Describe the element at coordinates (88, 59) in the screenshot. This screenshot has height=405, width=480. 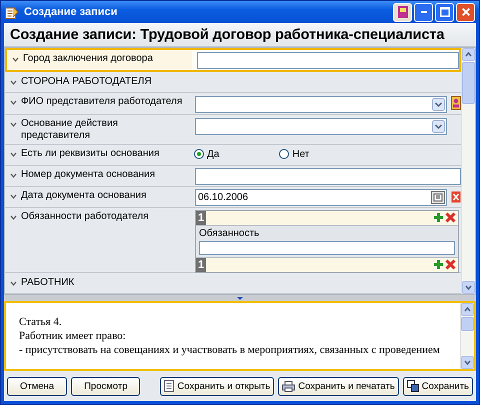
I see `field-label: Город заключения договора` at that location.